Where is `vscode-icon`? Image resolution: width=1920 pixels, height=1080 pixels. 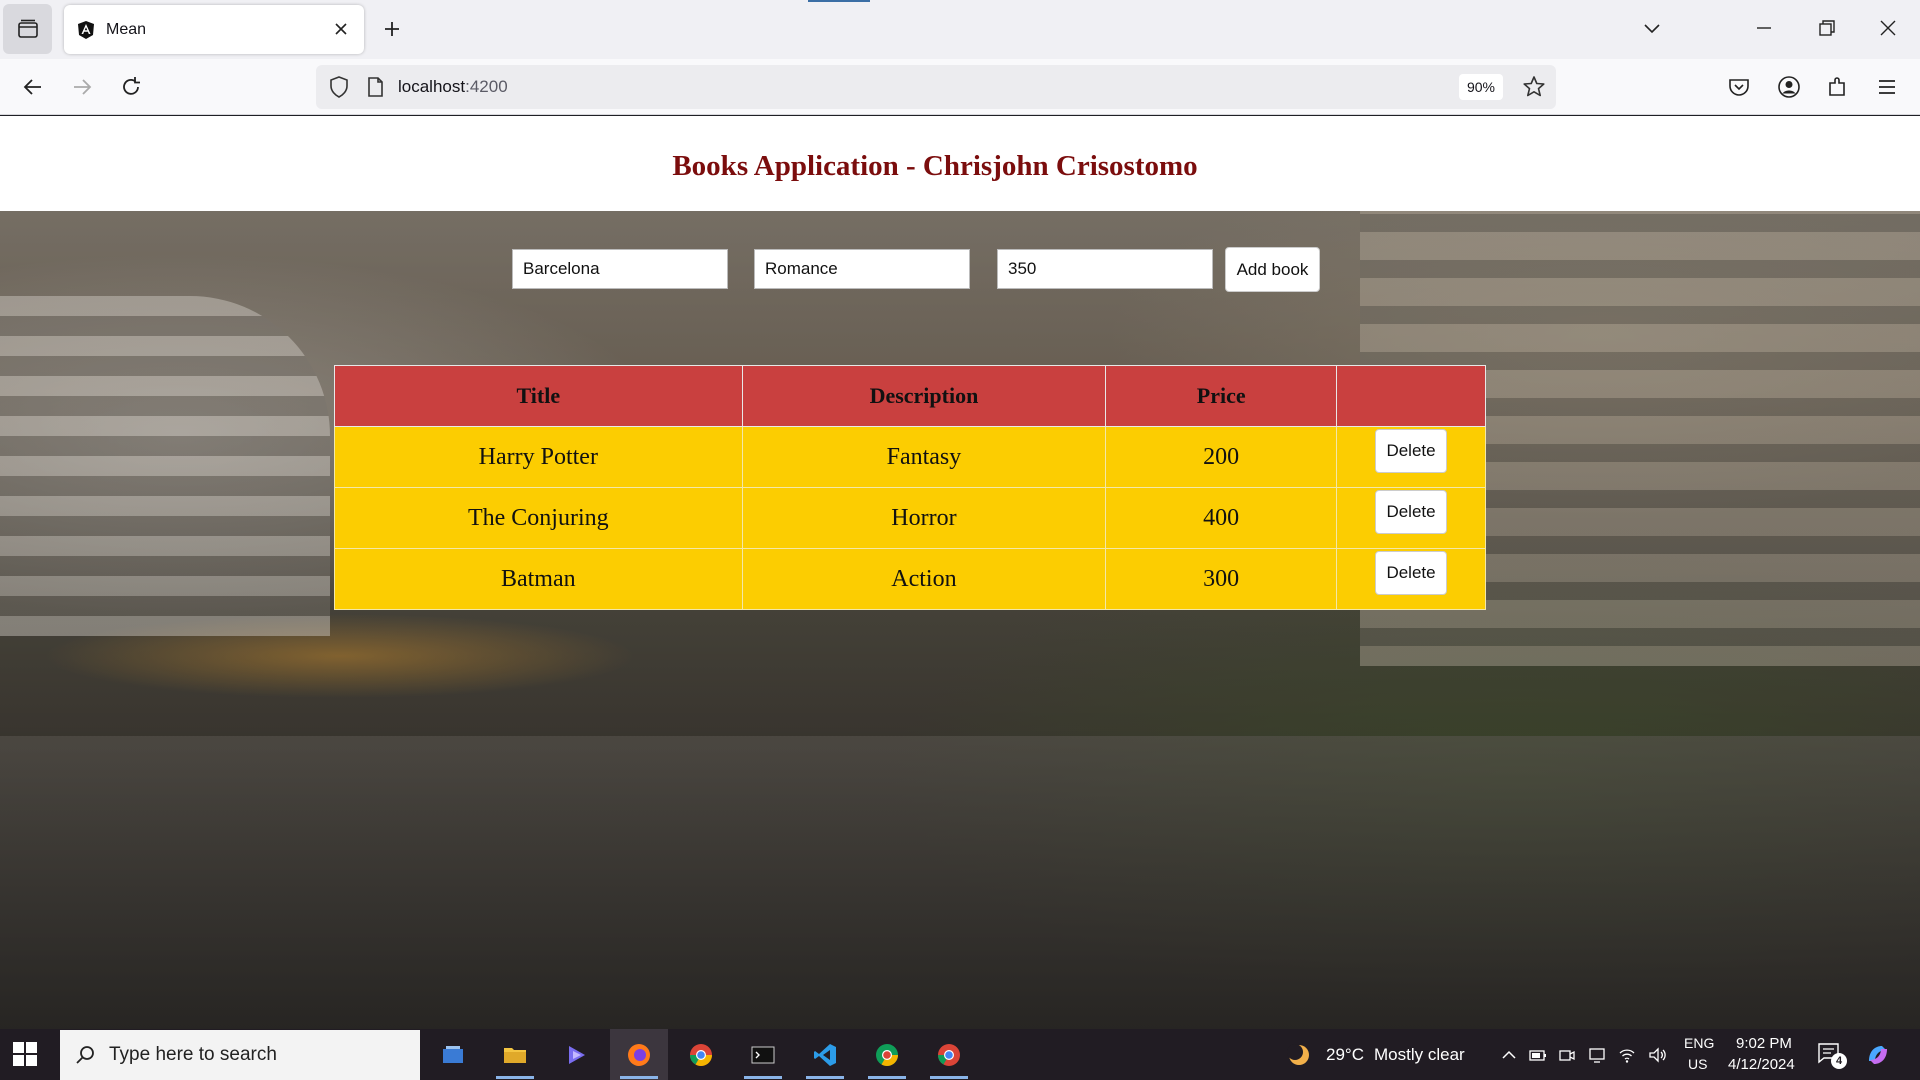
vscode-icon is located at coordinates (825, 1054).